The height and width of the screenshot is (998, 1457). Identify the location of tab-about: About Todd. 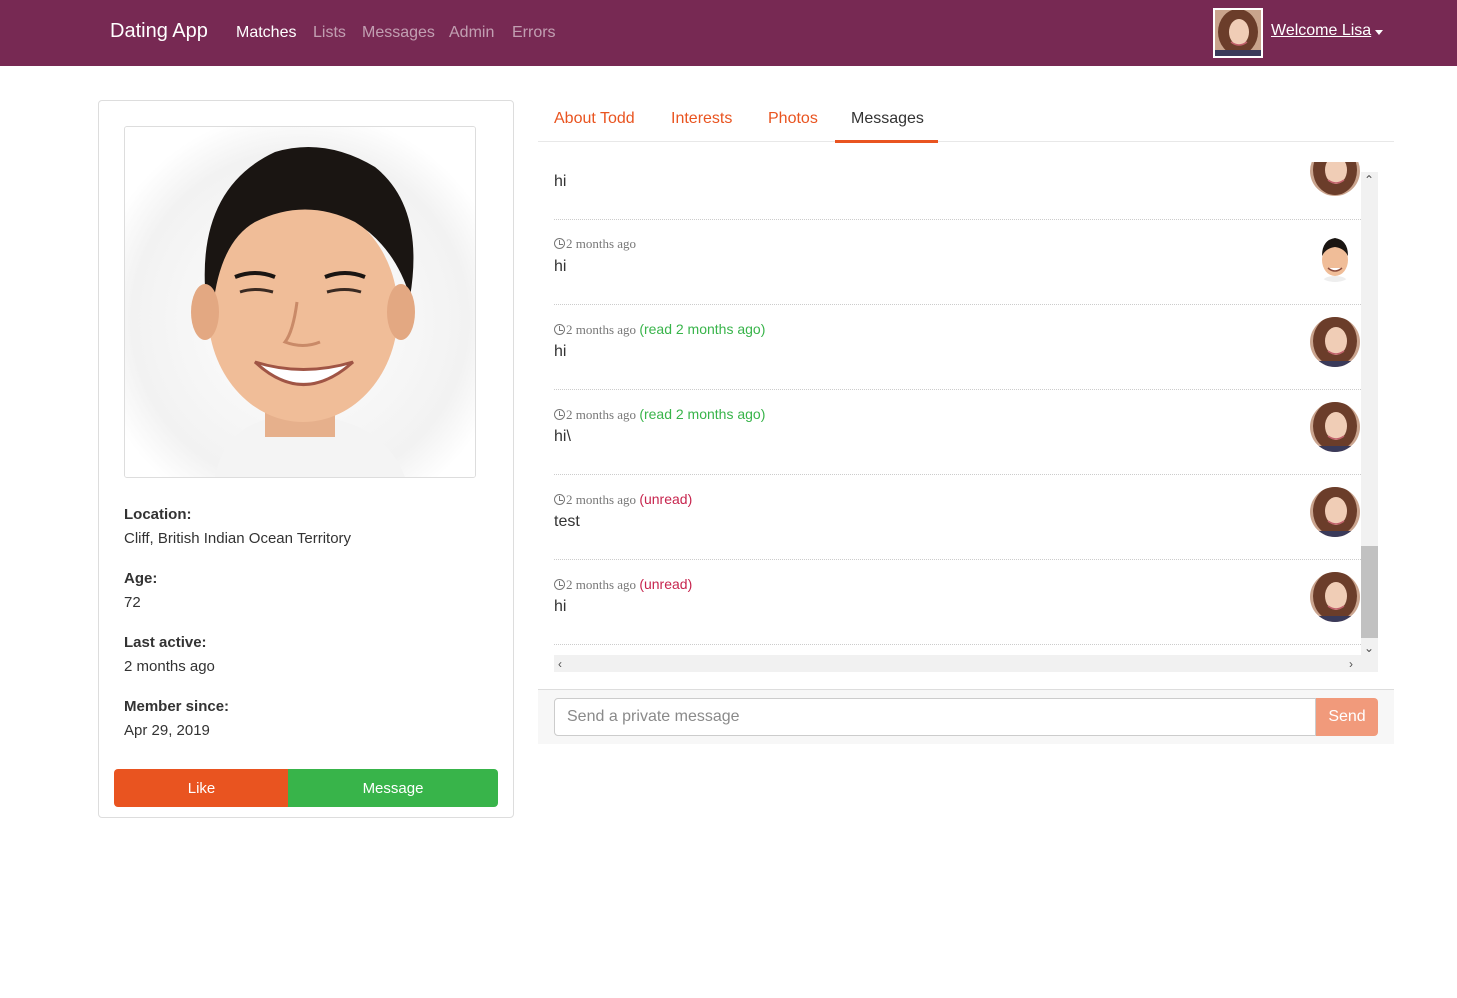
(594, 119).